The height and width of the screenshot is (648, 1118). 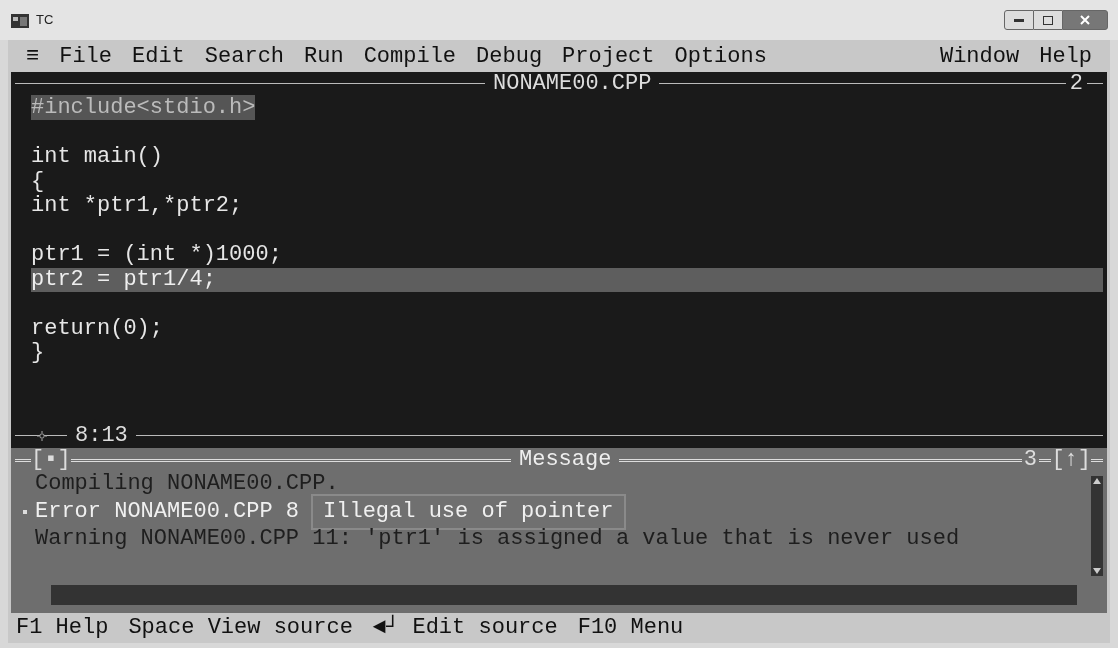 What do you see at coordinates (324, 57) in the screenshot?
I see `menu-item: Run` at bounding box center [324, 57].